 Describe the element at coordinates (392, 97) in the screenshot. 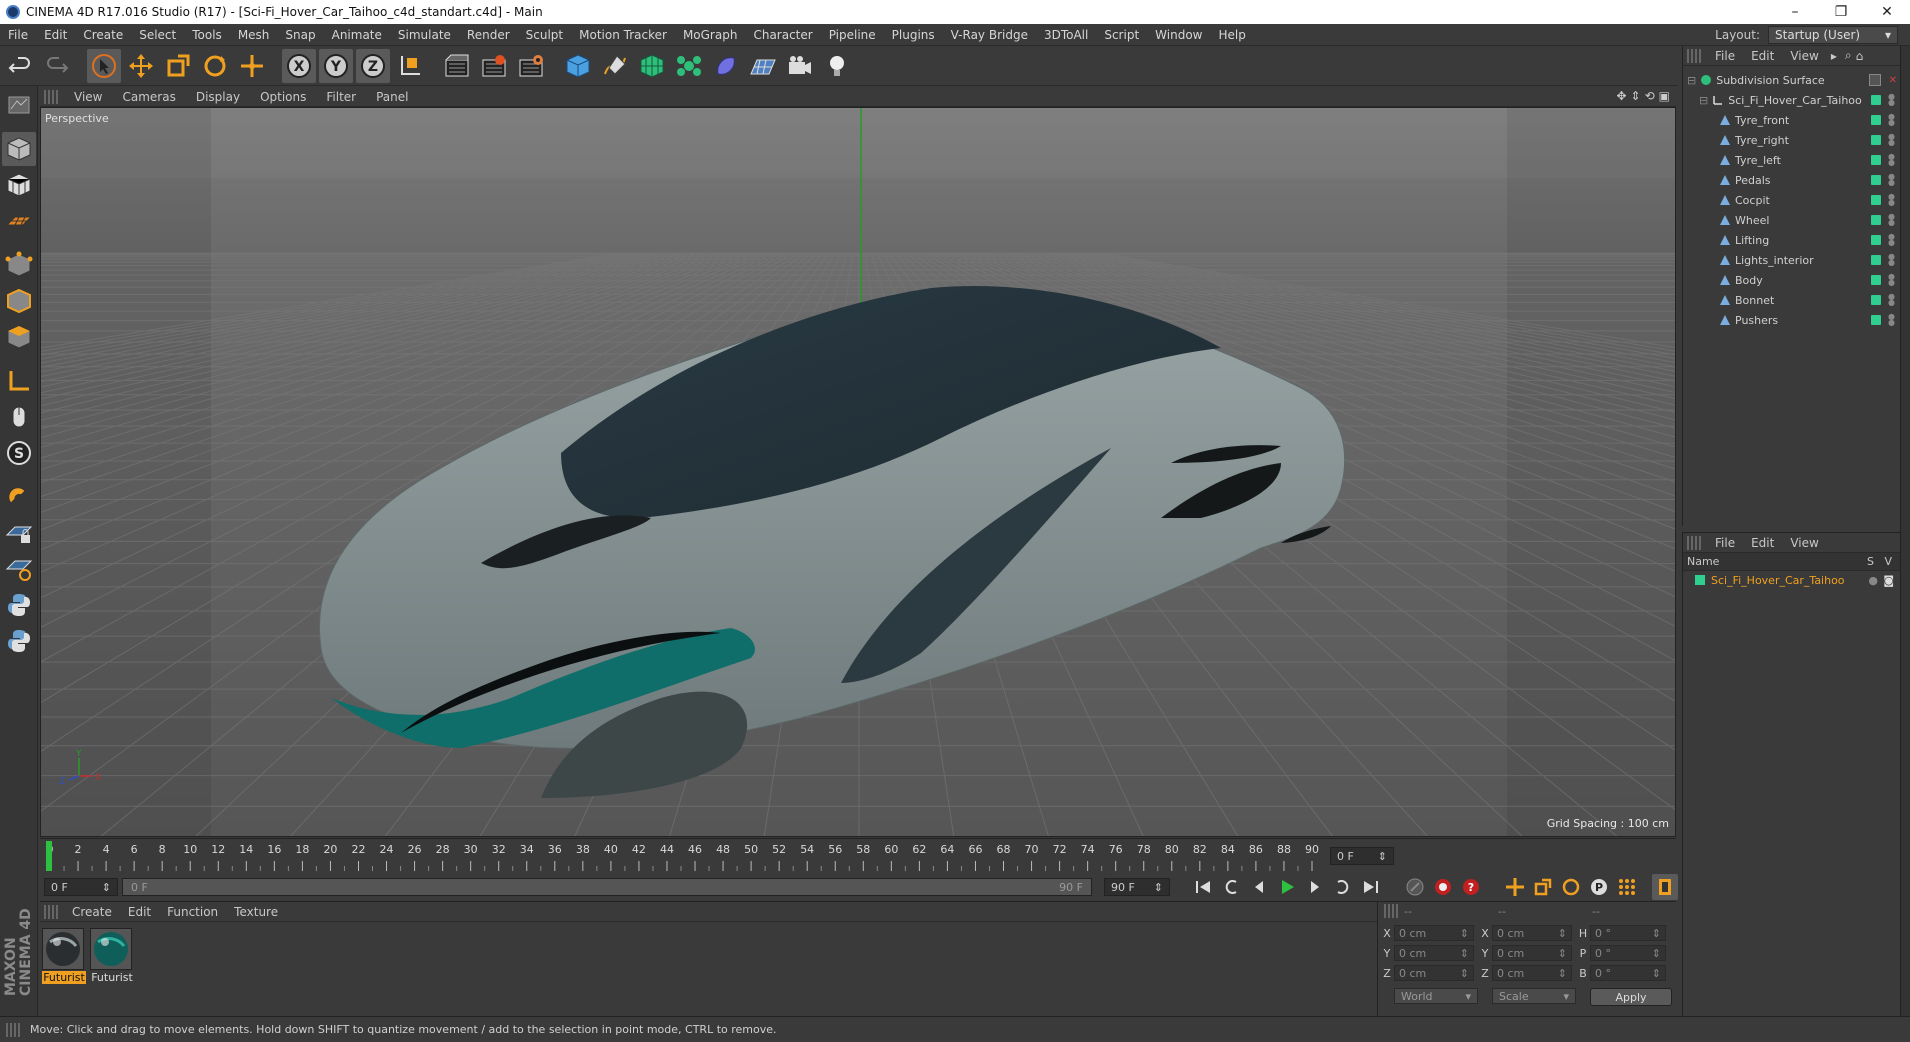

I see `viewport-menu-panel: Panel` at that location.